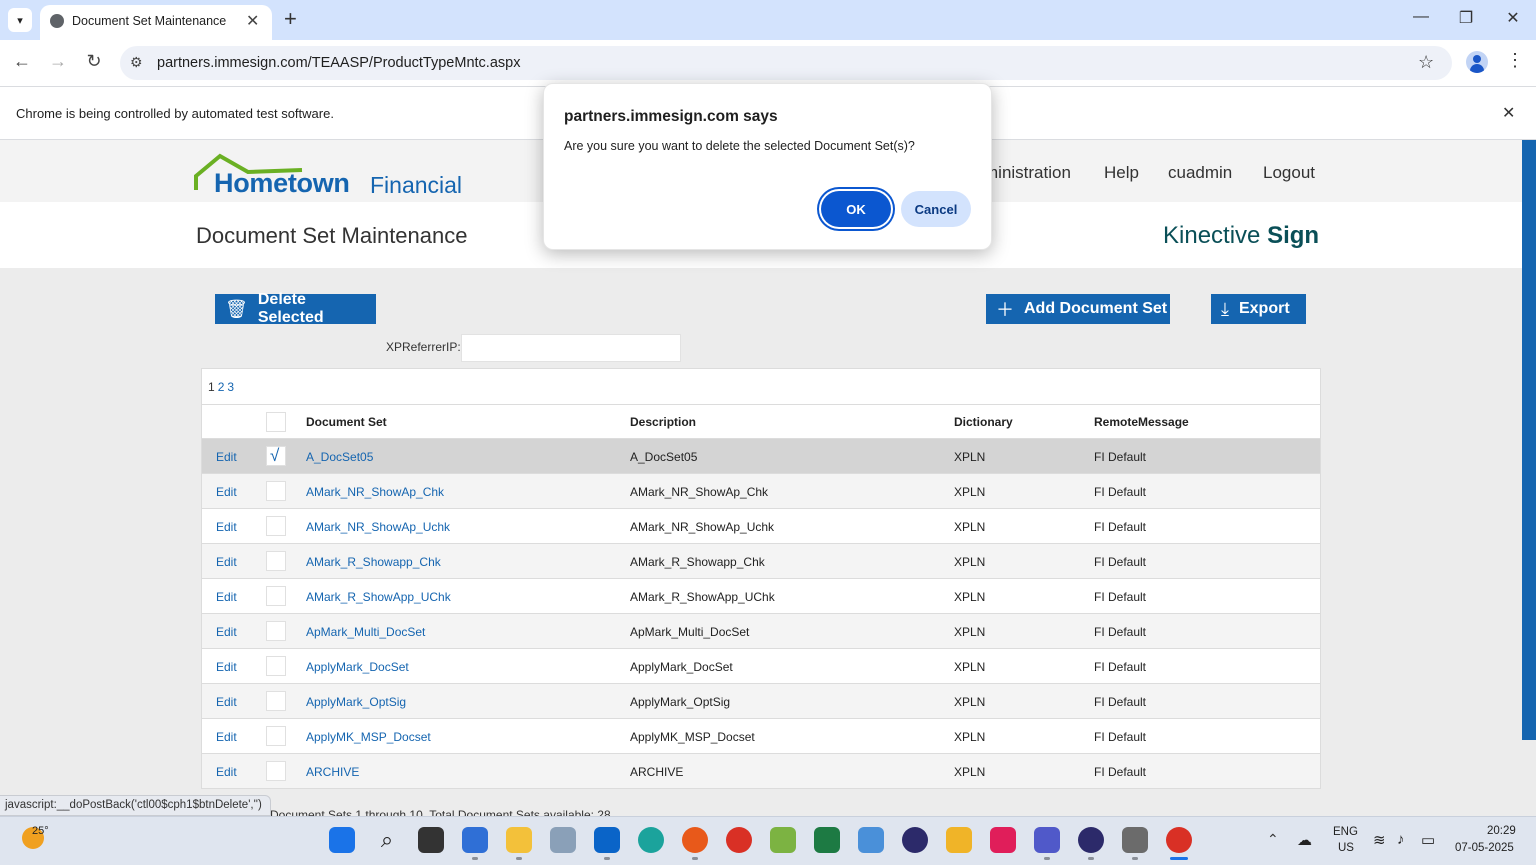 The image size is (1536, 865). Describe the element at coordinates (827, 840) in the screenshot. I see `excel-icon` at that location.